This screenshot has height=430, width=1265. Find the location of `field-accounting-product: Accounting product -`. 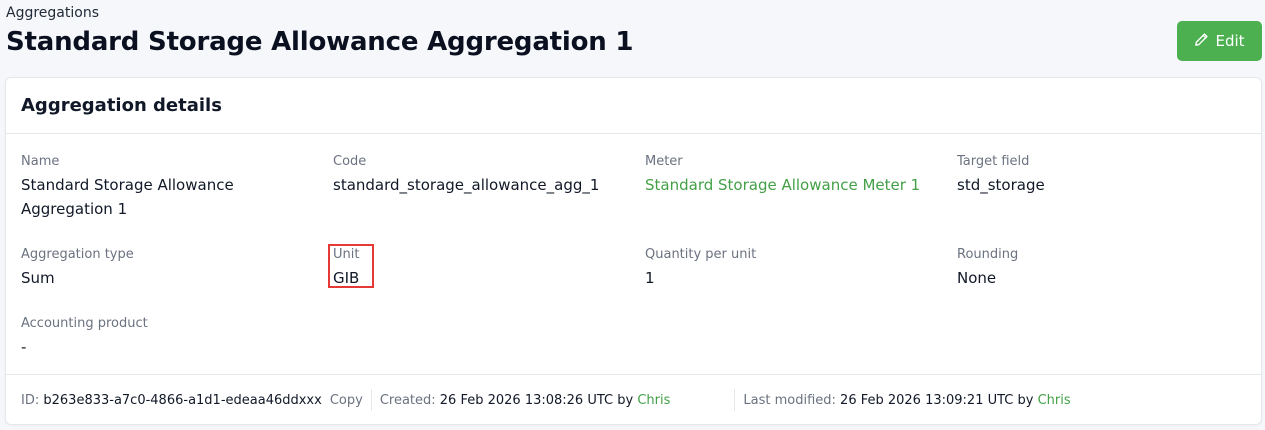

field-accounting-product: Accounting product - is located at coordinates (171, 337).